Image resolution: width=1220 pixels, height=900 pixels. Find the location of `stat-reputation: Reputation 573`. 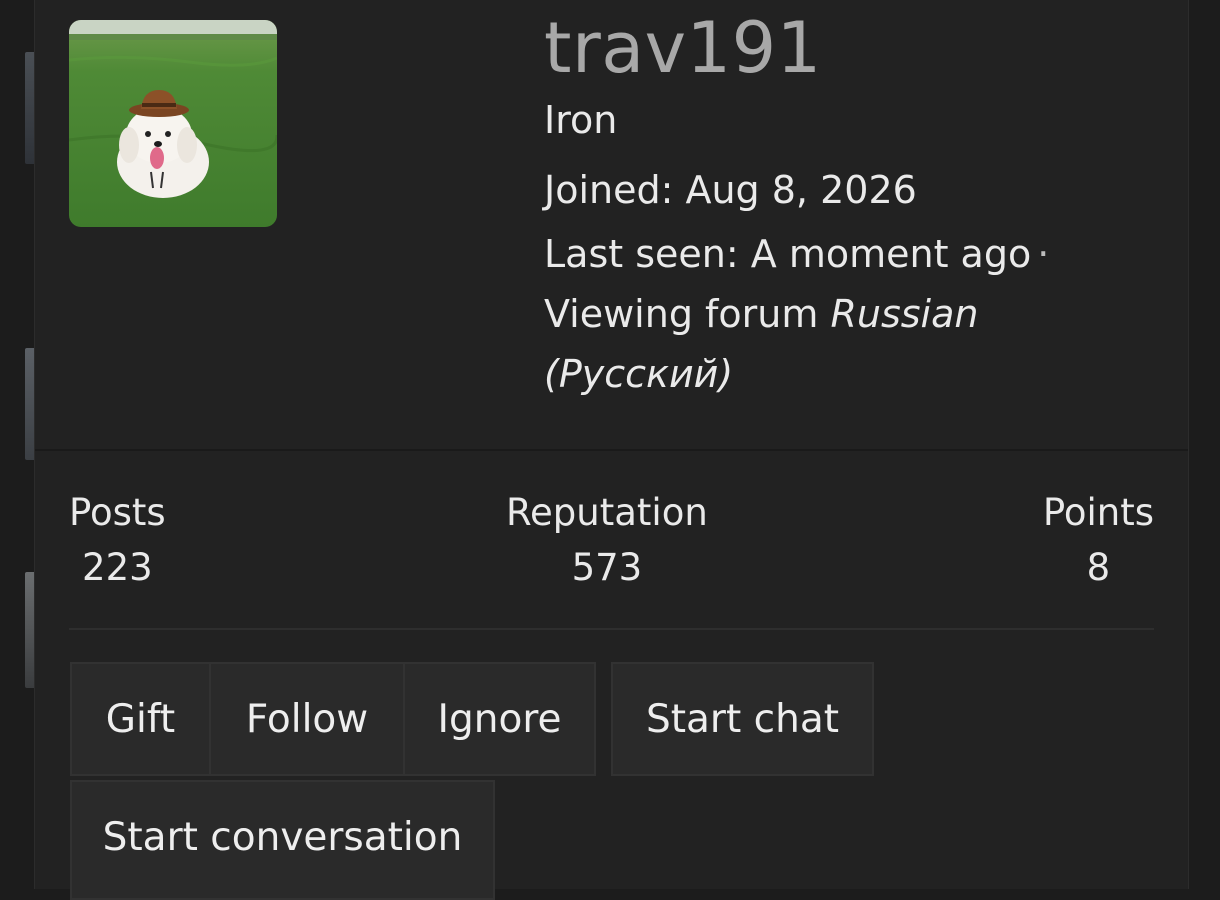

stat-reputation: Reputation 573 is located at coordinates (607, 544).